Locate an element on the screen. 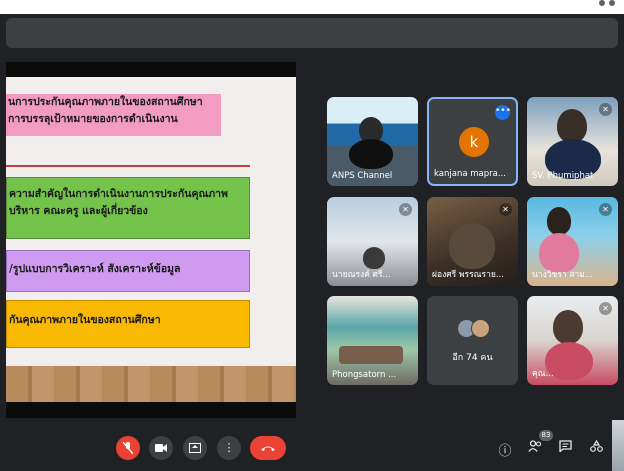  participant-name: SV. Phumiphat is located at coordinates (563, 176).